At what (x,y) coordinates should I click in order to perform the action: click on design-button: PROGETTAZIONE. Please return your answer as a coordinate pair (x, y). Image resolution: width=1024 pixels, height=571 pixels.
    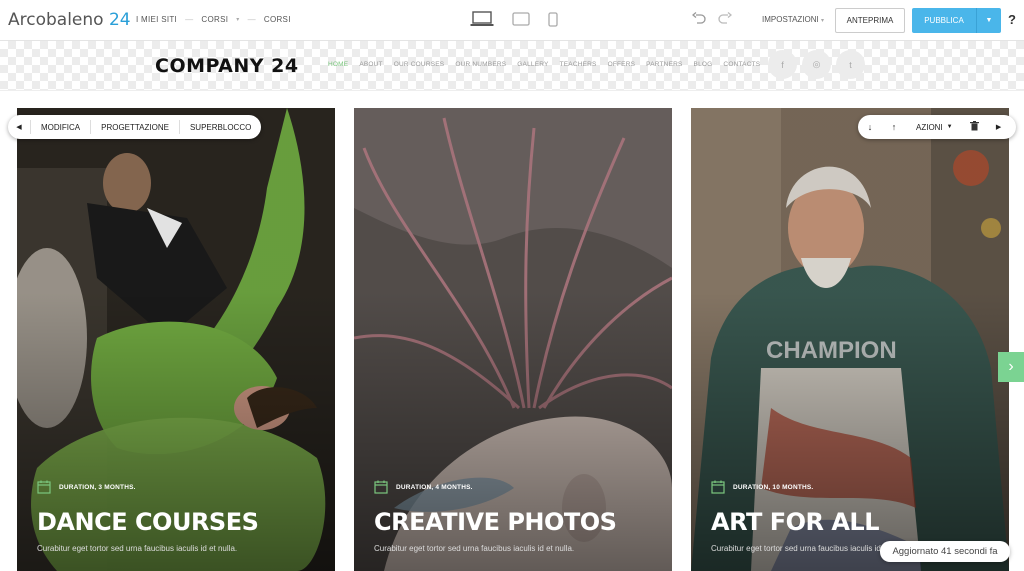
    Looking at the image, I should click on (134, 127).